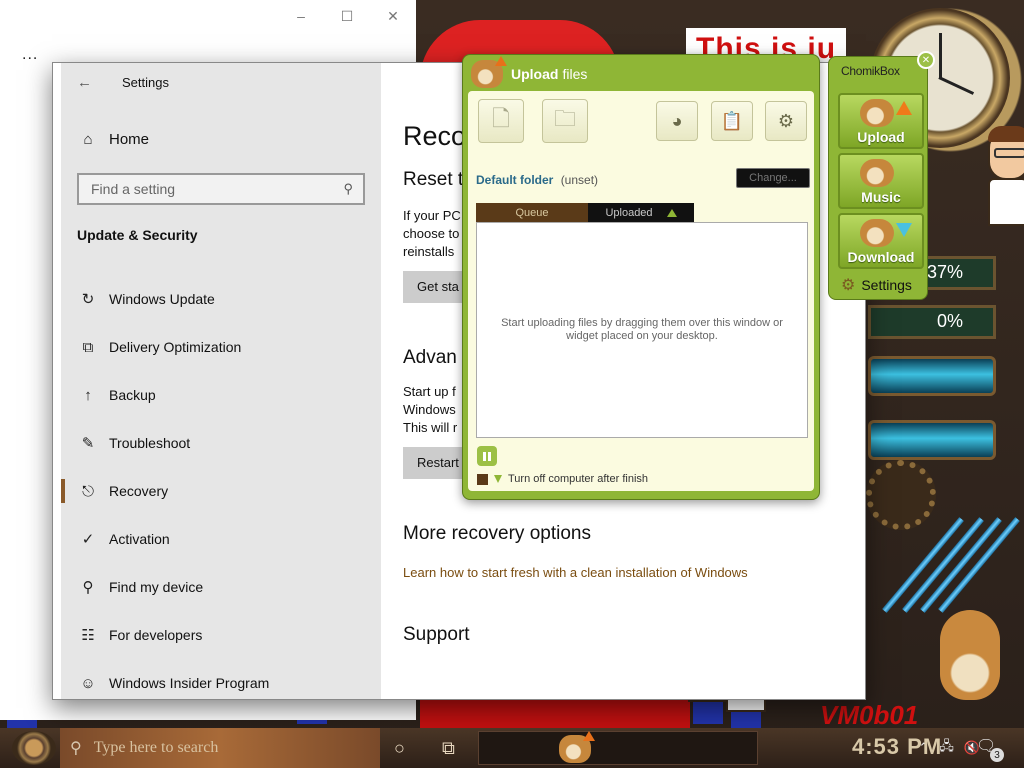 This screenshot has height=768, width=1024. What do you see at coordinates (482, 479) in the screenshot?
I see `shutdown-checkbox` at bounding box center [482, 479].